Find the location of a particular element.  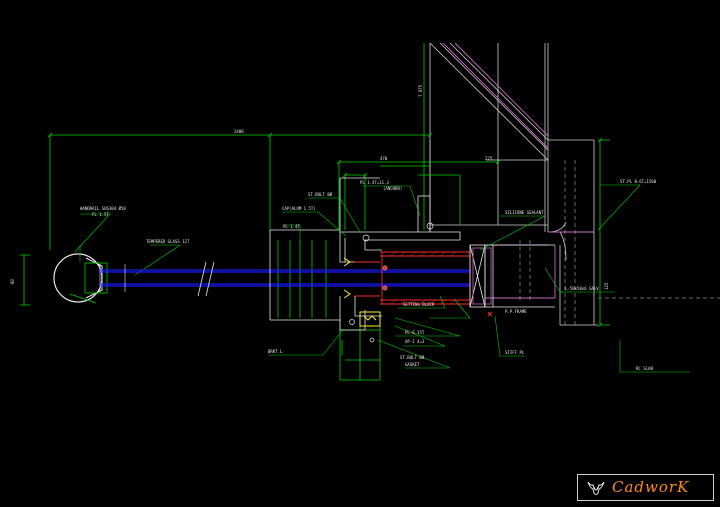

note-right-mid: L-50x50x6 GALV is located at coordinates (582, 288).